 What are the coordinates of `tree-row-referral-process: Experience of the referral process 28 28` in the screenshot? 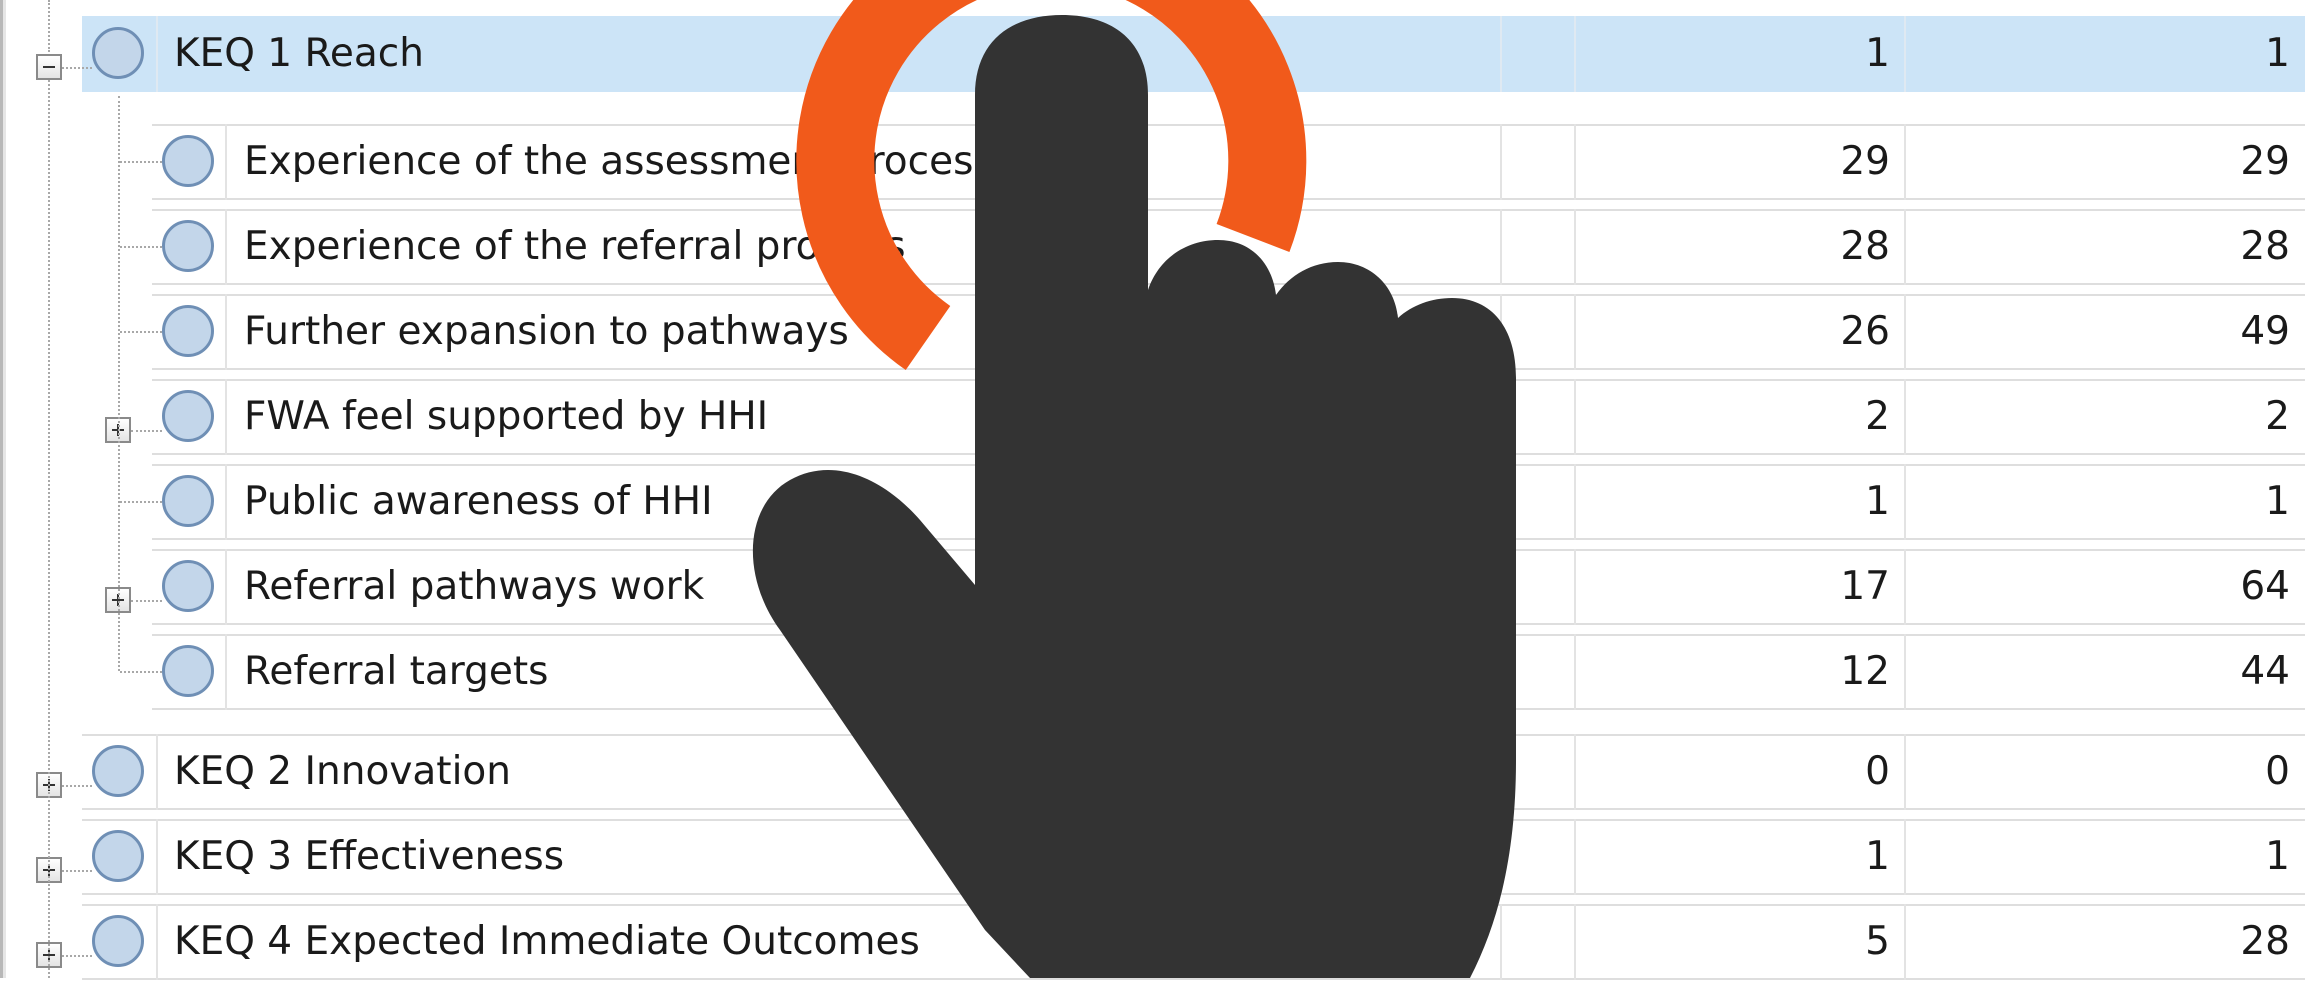 It's located at (1156, 247).